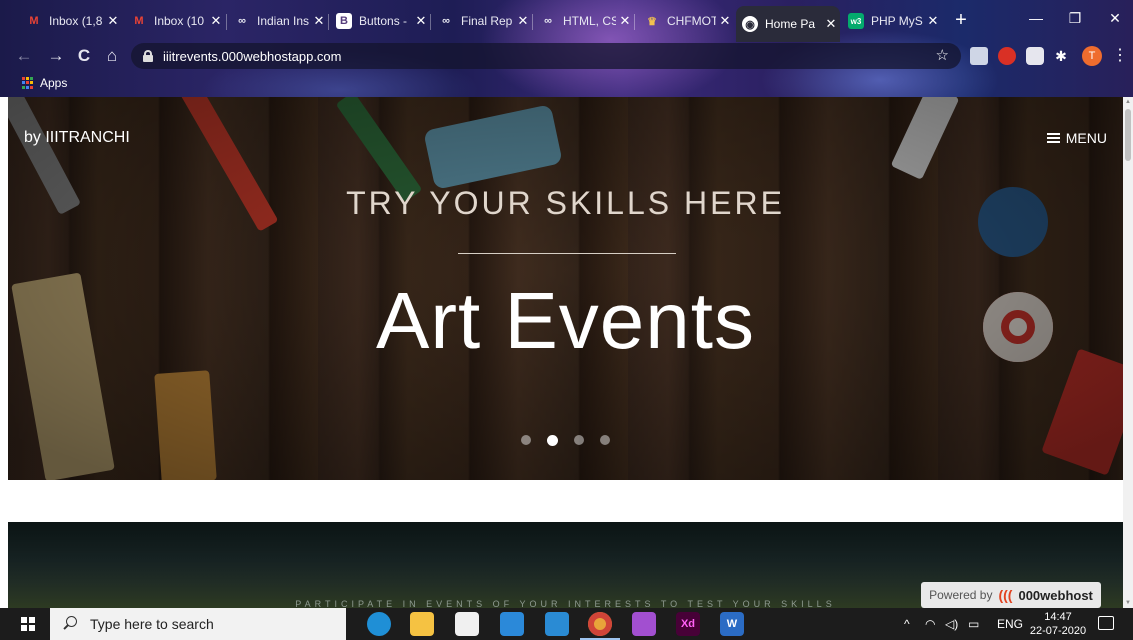 The image size is (1133, 640). I want to click on puzzle-icon: ✱, so click(1061, 56).